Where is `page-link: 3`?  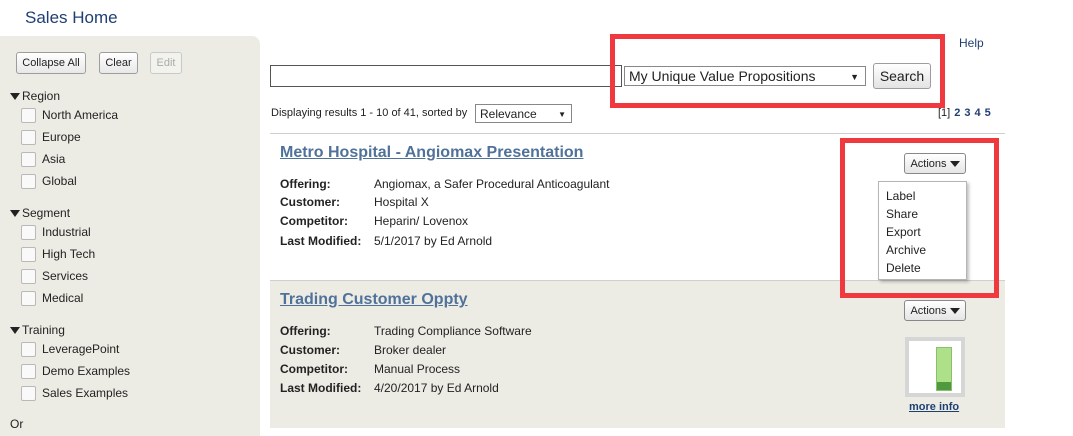 page-link: 3 is located at coordinates (967, 113).